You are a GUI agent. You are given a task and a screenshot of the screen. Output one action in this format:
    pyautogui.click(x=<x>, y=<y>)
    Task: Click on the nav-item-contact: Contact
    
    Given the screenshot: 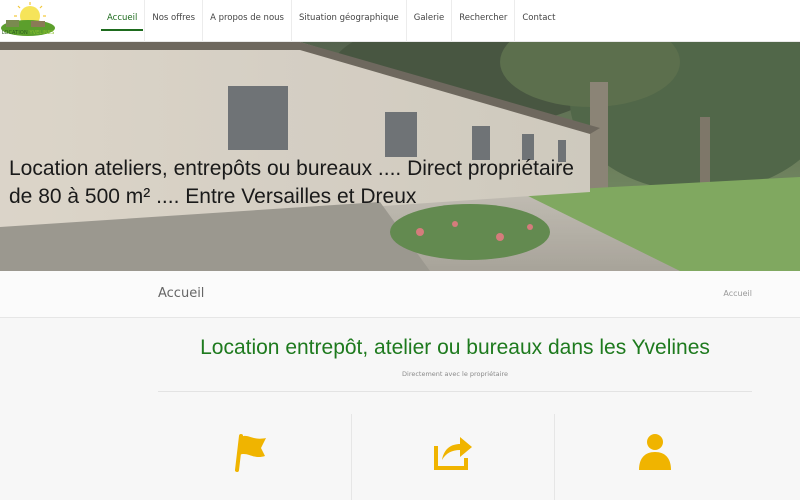 What is the action you would take?
    pyautogui.click(x=538, y=21)
    